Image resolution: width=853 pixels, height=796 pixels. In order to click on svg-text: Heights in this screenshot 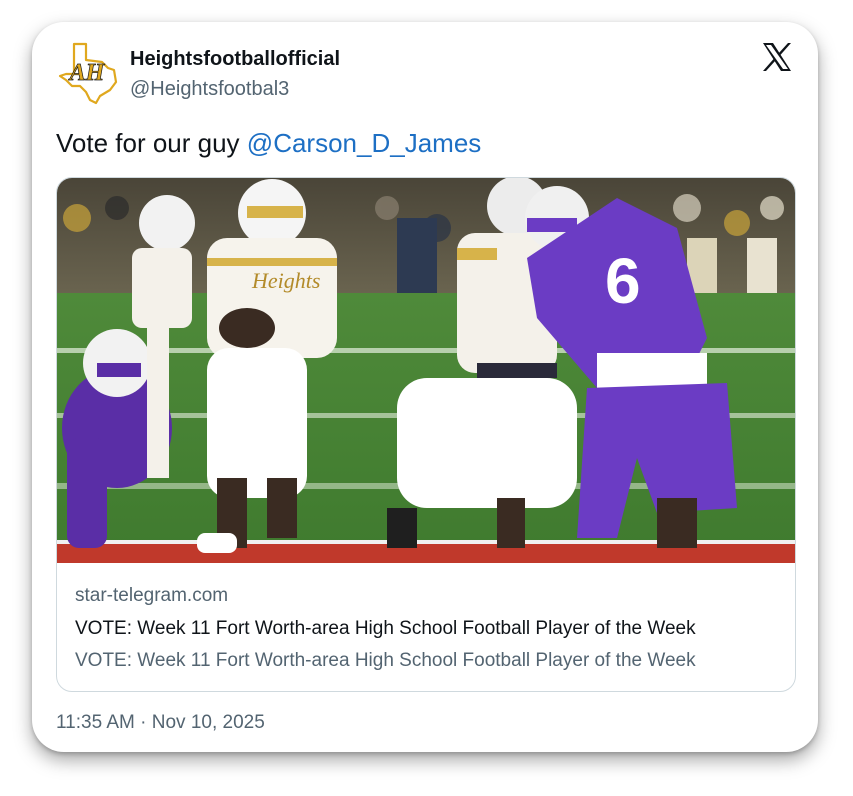, I will do `click(285, 280)`.